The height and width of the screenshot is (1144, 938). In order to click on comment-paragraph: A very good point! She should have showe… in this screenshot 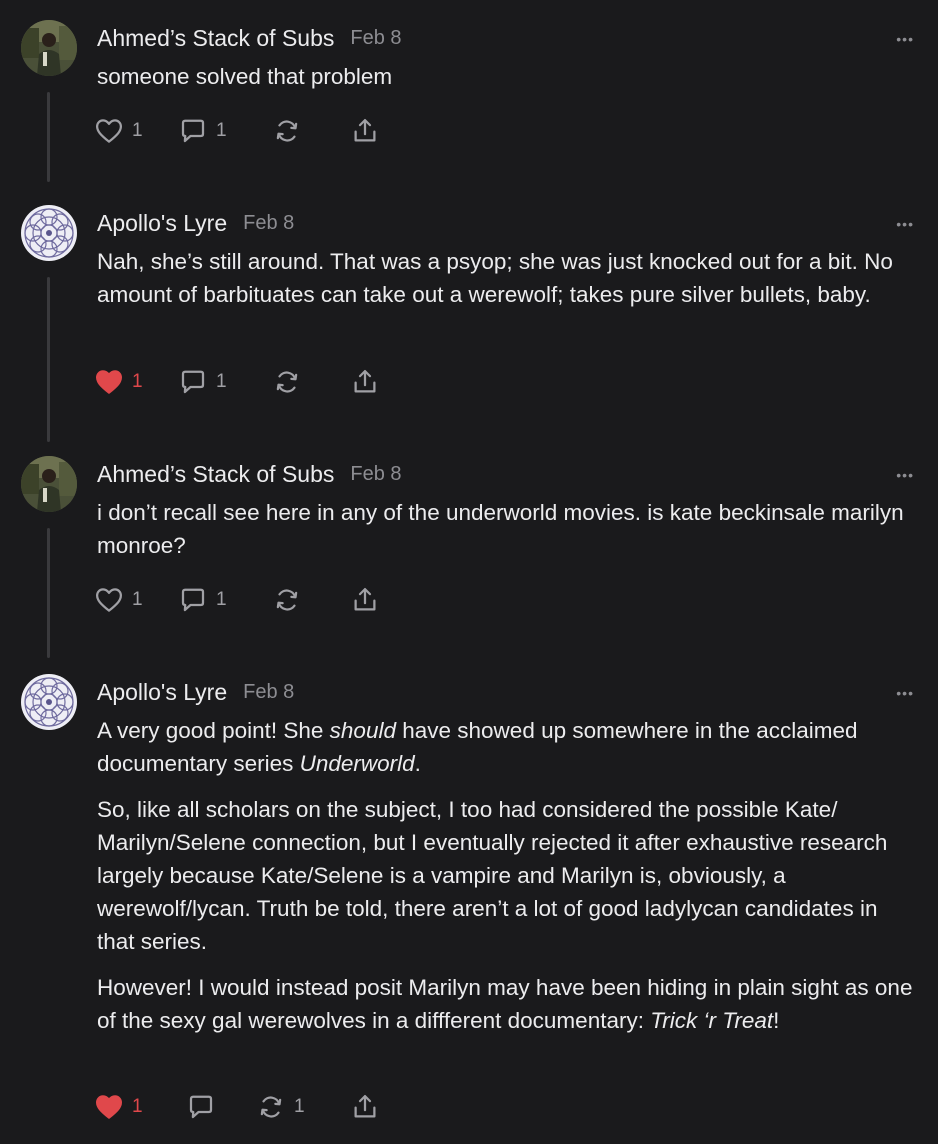, I will do `click(507, 747)`.